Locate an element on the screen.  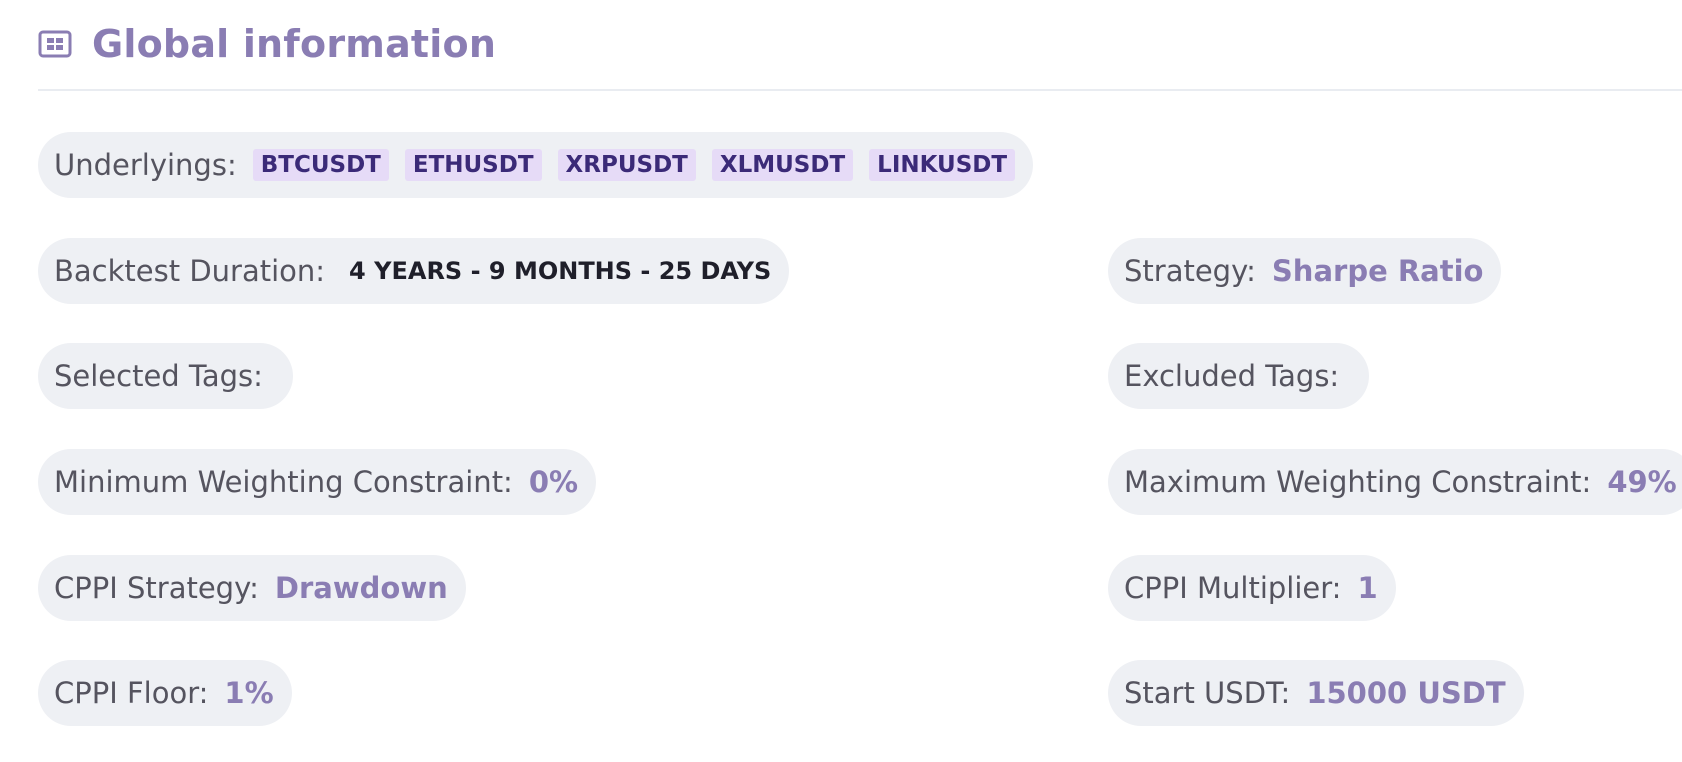
strategy-label: Strategy: is located at coordinates (1190, 271).